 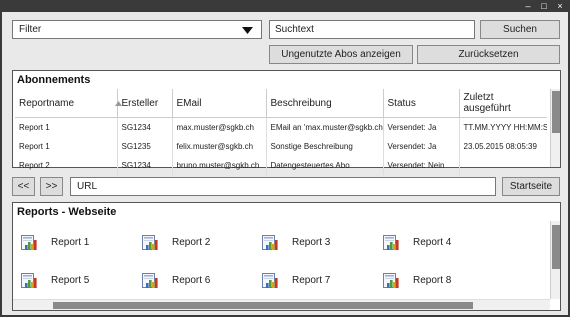 I want to click on cell-status: Versendet: Nein, so click(x=420, y=165).